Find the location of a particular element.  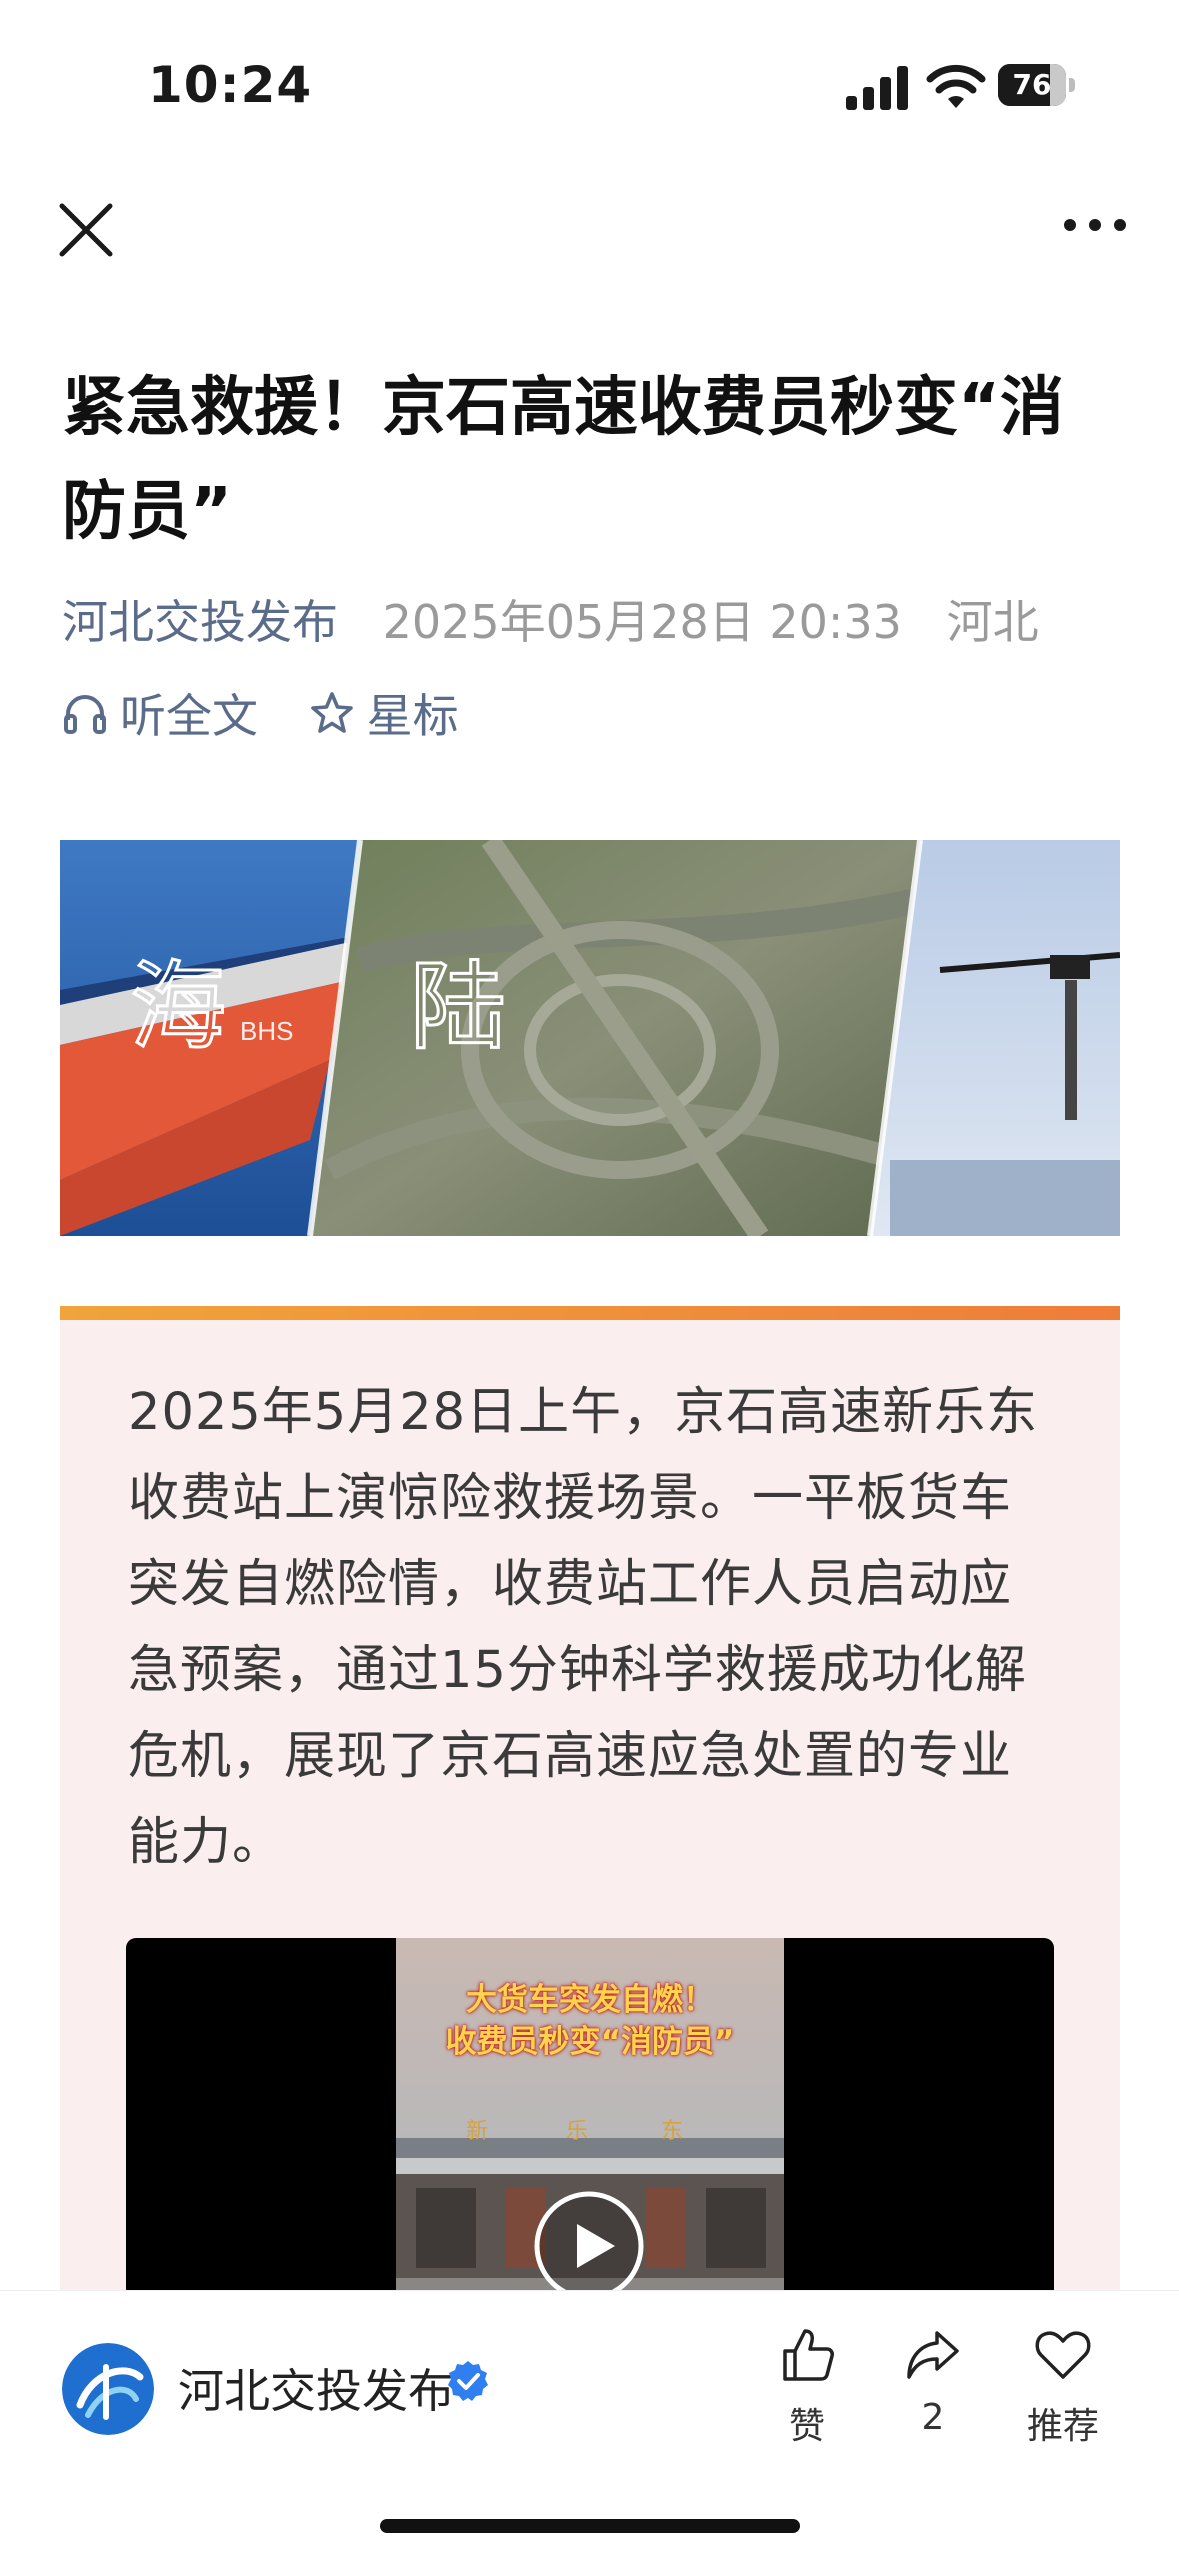

account-avatar is located at coordinates (108, 2389).